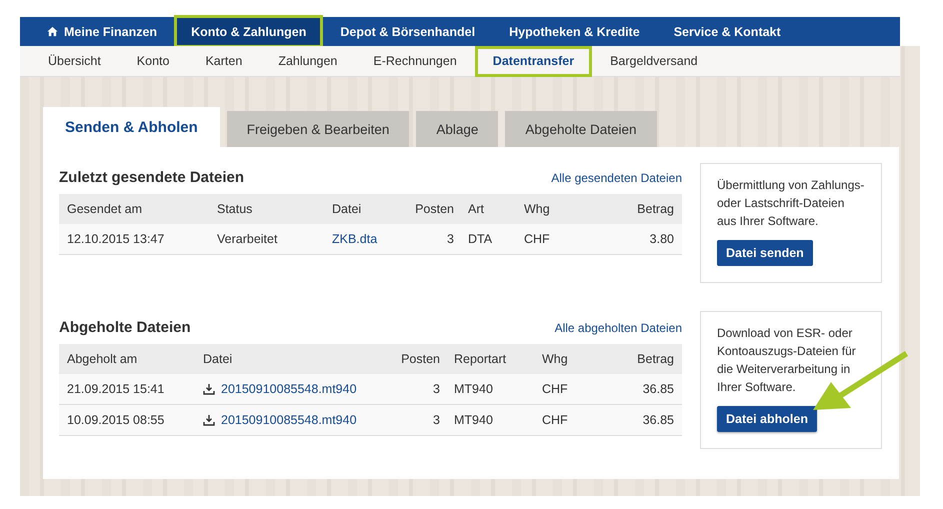 This screenshot has width=943, height=509. I want to click on section-title: Abgeholte Dateien, so click(125, 327).